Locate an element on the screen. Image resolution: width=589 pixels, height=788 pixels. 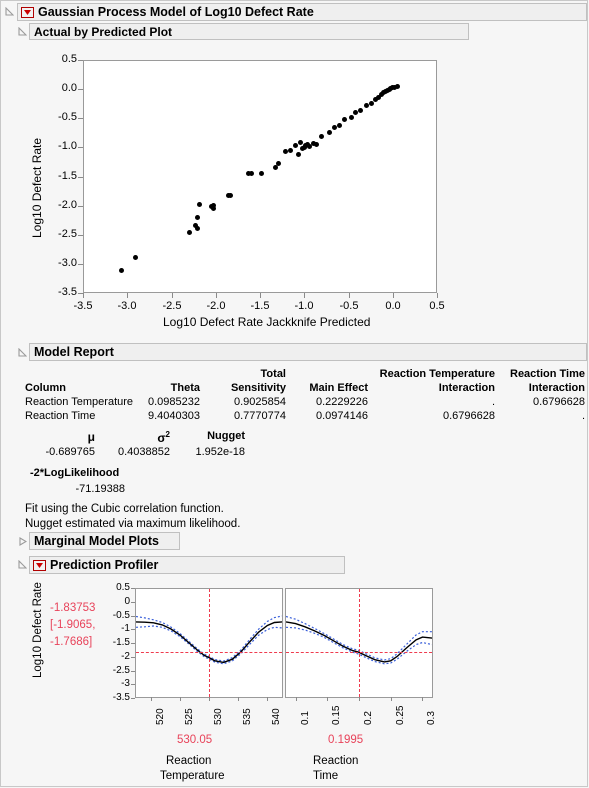
note-nugget-estimation: Nugget estimated via maximum likelihood. is located at coordinates (133, 524).